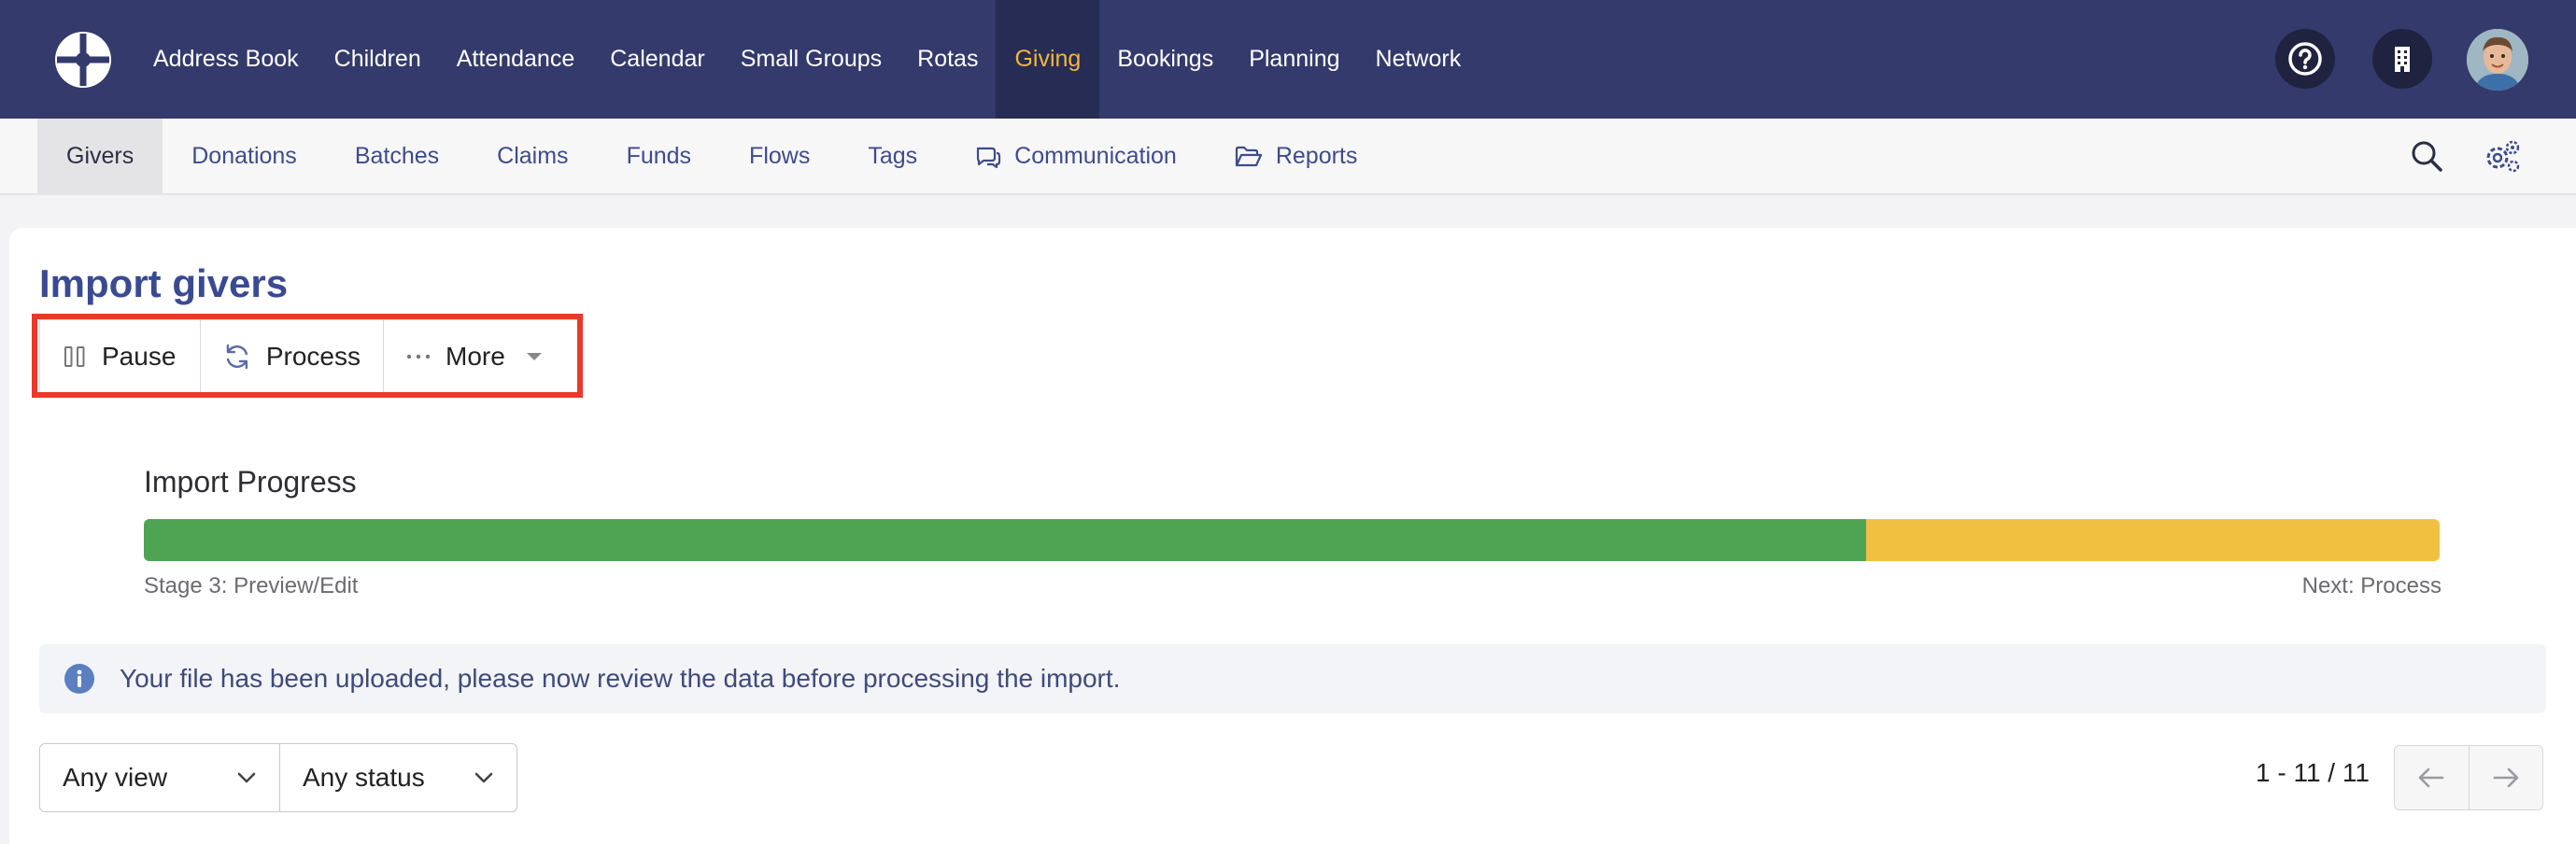 This screenshot has height=844, width=2576. I want to click on import-progress-bar, so click(1292, 540).